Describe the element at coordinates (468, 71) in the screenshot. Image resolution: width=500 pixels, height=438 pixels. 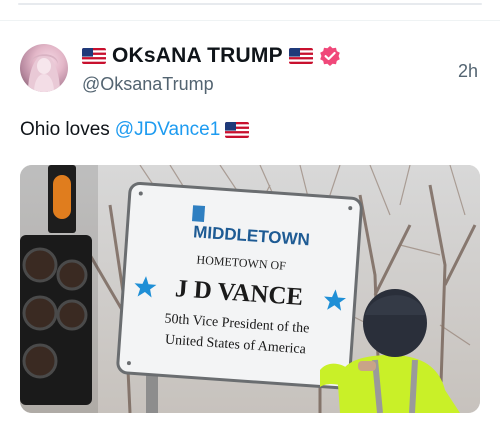
I see `timestamp: 2h` at that location.